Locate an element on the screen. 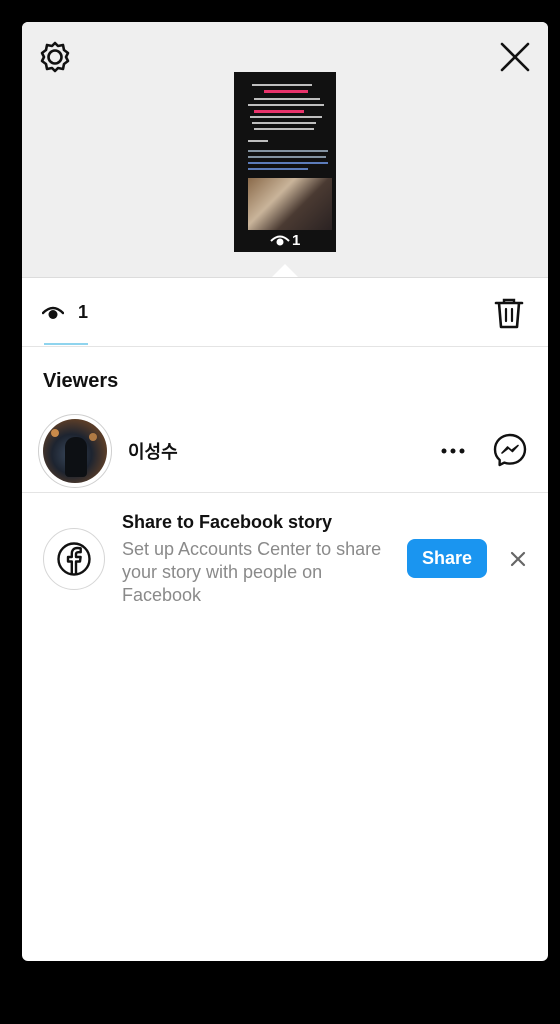 This screenshot has height=1024, width=560. more-icon is located at coordinates (453, 451).